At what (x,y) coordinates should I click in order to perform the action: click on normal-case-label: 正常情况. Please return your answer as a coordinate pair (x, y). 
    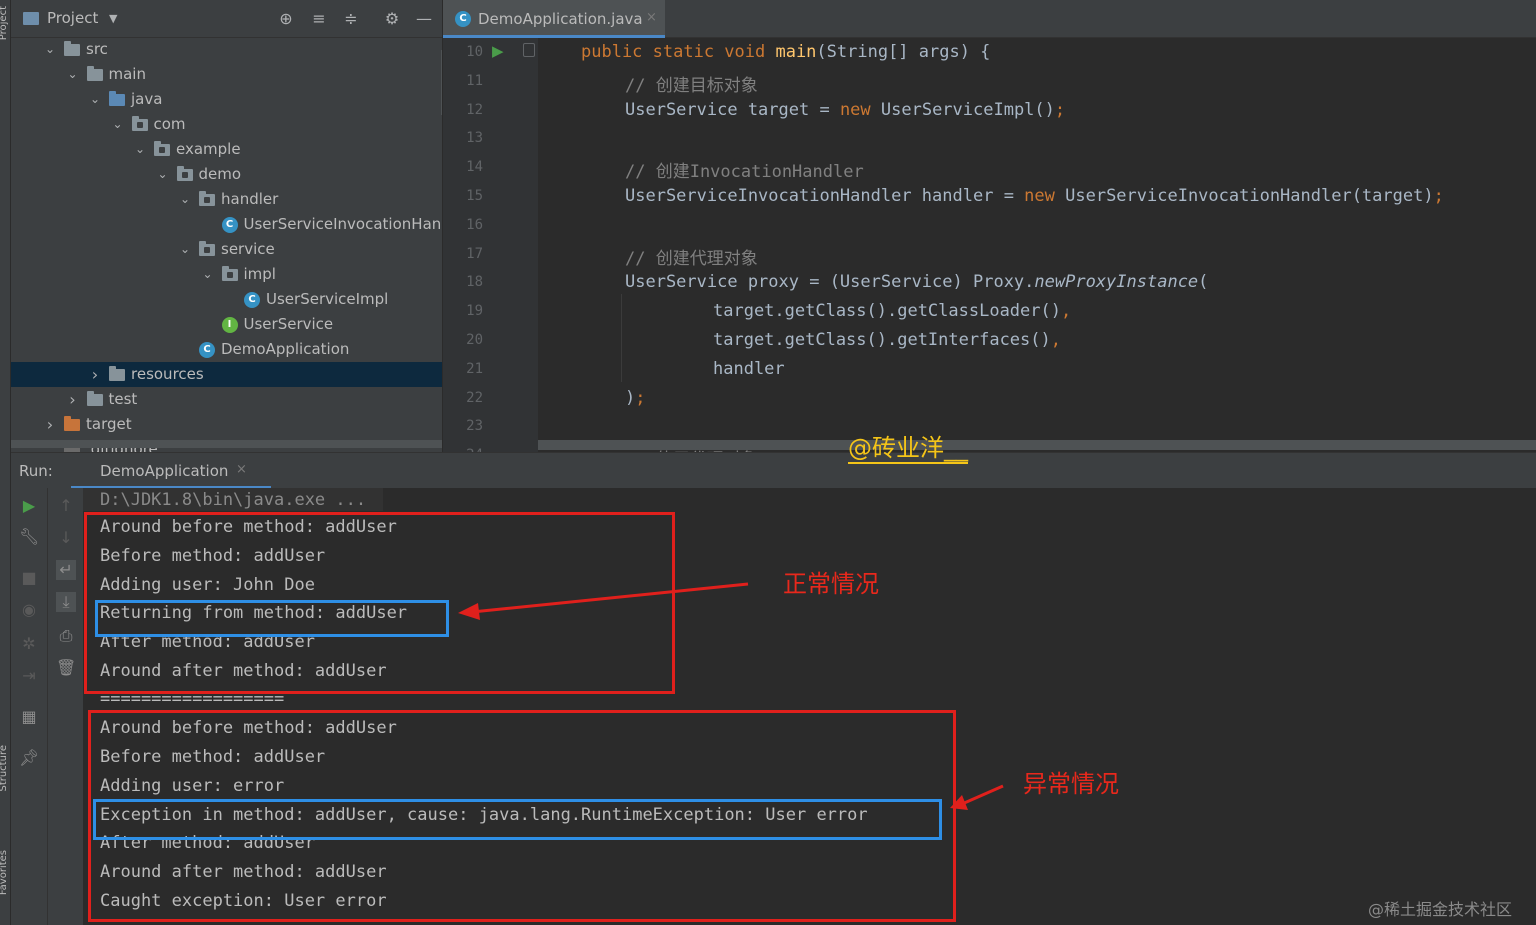
    Looking at the image, I should click on (831, 584).